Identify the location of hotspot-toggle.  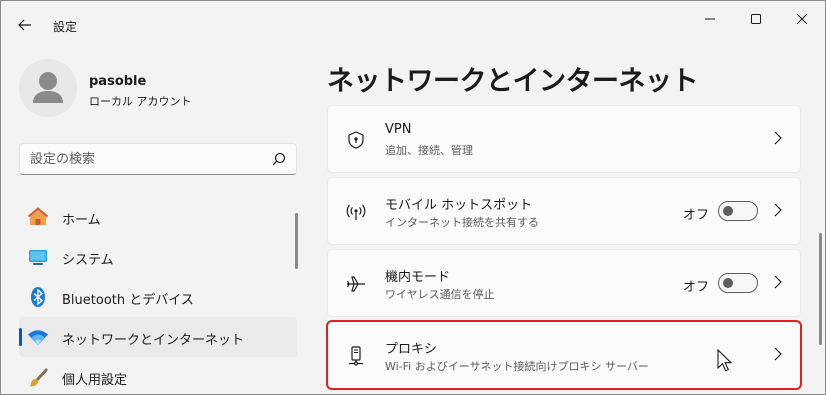
(738, 211).